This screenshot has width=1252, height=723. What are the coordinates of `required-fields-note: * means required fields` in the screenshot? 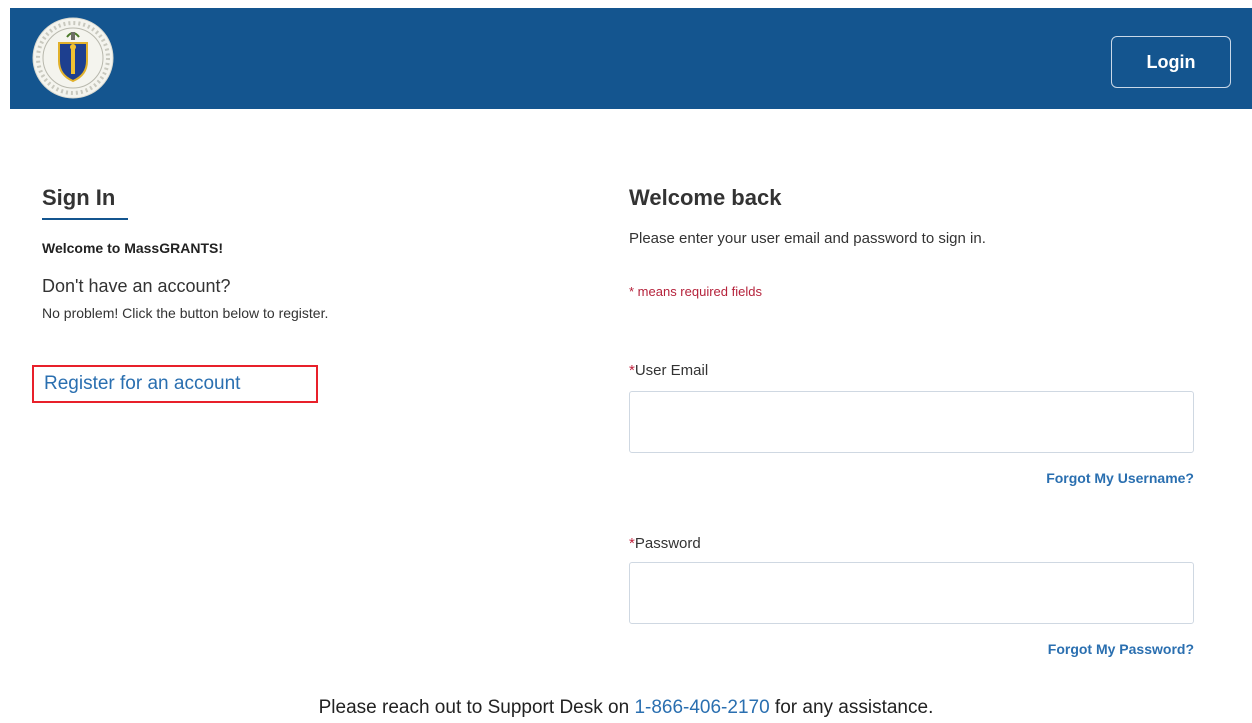 It's located at (695, 291).